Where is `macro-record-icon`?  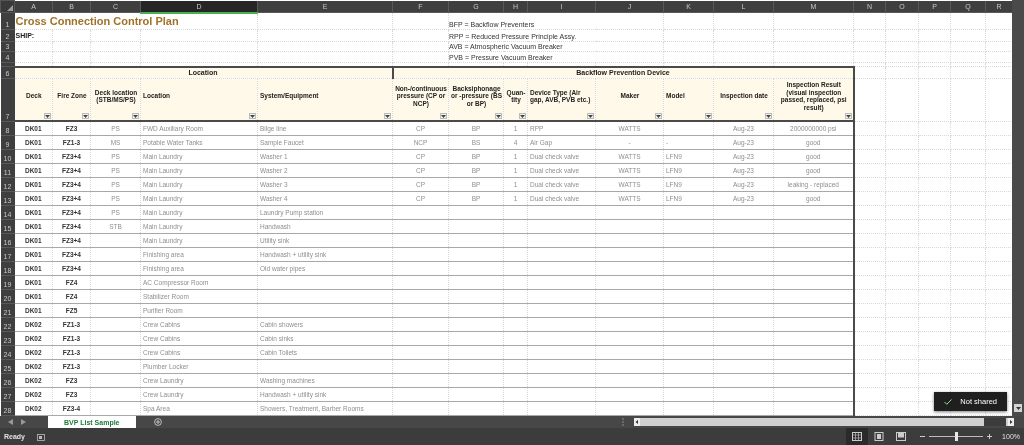 macro-record-icon is located at coordinates (41, 436).